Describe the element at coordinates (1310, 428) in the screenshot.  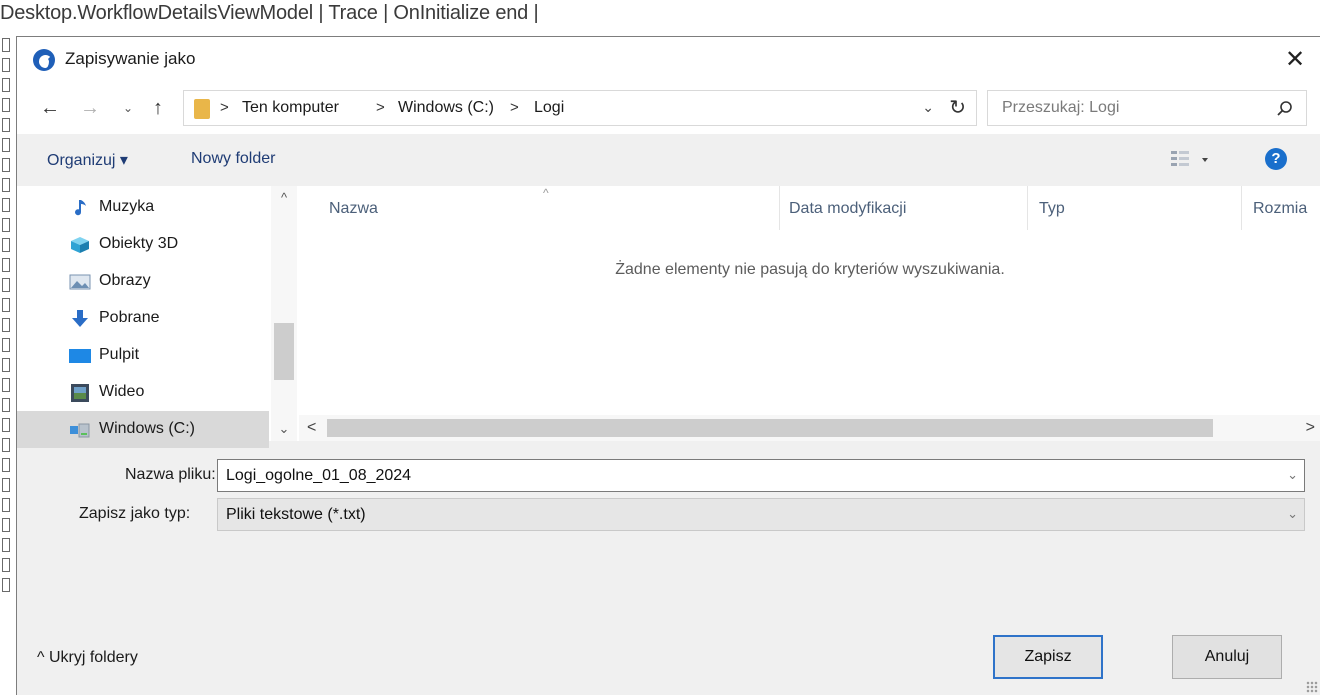
I see `scroll-right-icon: >` at that location.